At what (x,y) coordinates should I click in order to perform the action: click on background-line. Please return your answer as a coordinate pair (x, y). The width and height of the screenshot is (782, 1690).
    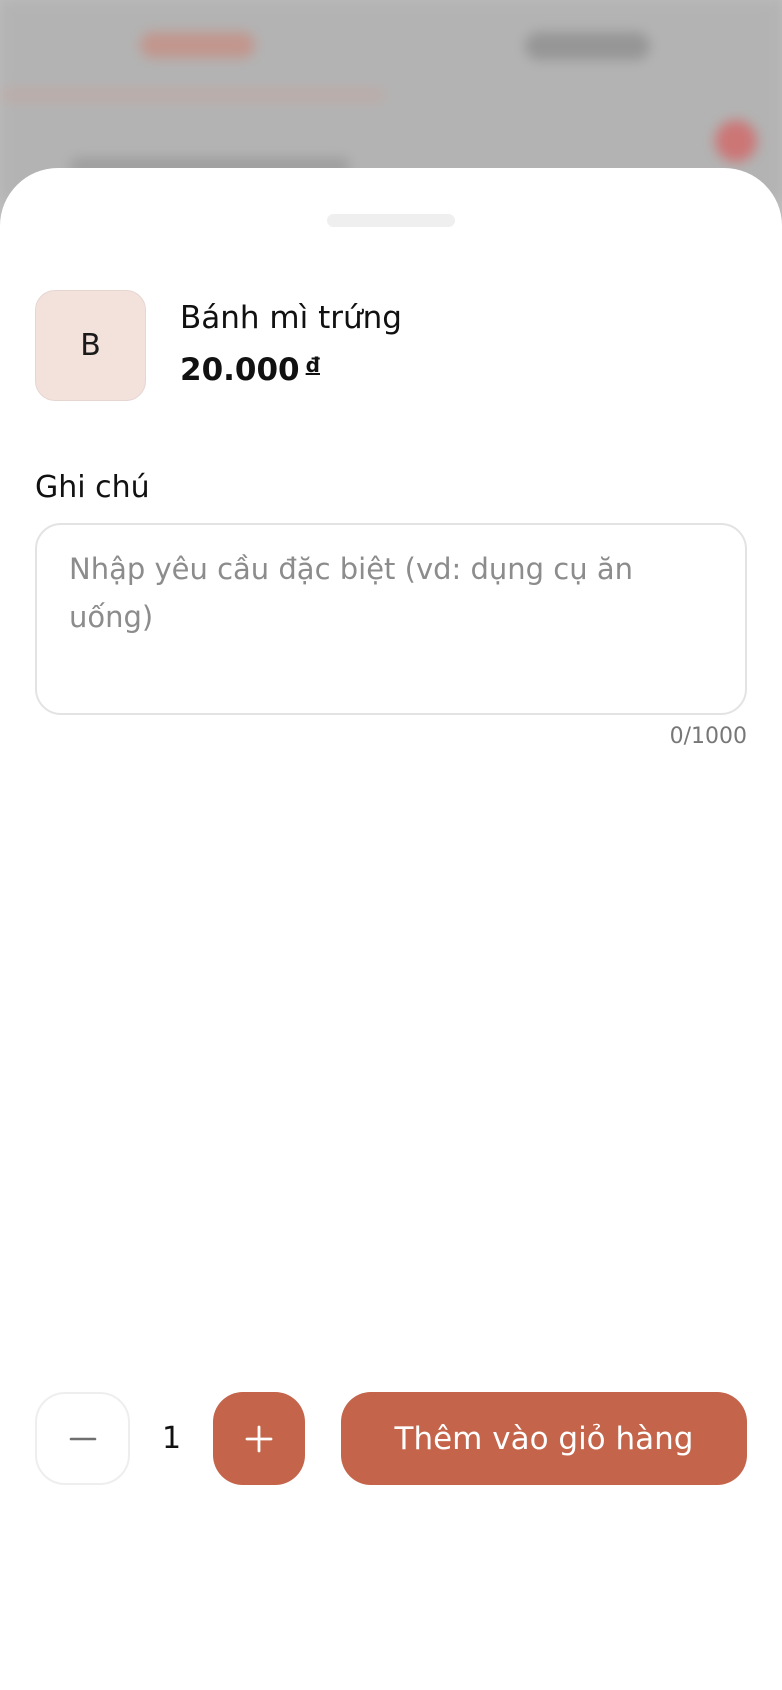
    Looking at the image, I should click on (192, 95).